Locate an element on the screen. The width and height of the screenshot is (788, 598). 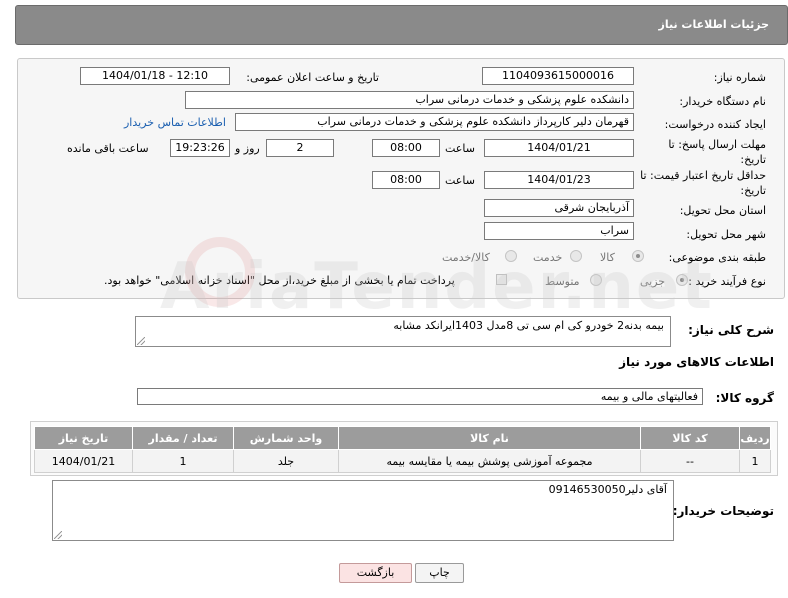
category-goods-radio is located at coordinates (638, 256).